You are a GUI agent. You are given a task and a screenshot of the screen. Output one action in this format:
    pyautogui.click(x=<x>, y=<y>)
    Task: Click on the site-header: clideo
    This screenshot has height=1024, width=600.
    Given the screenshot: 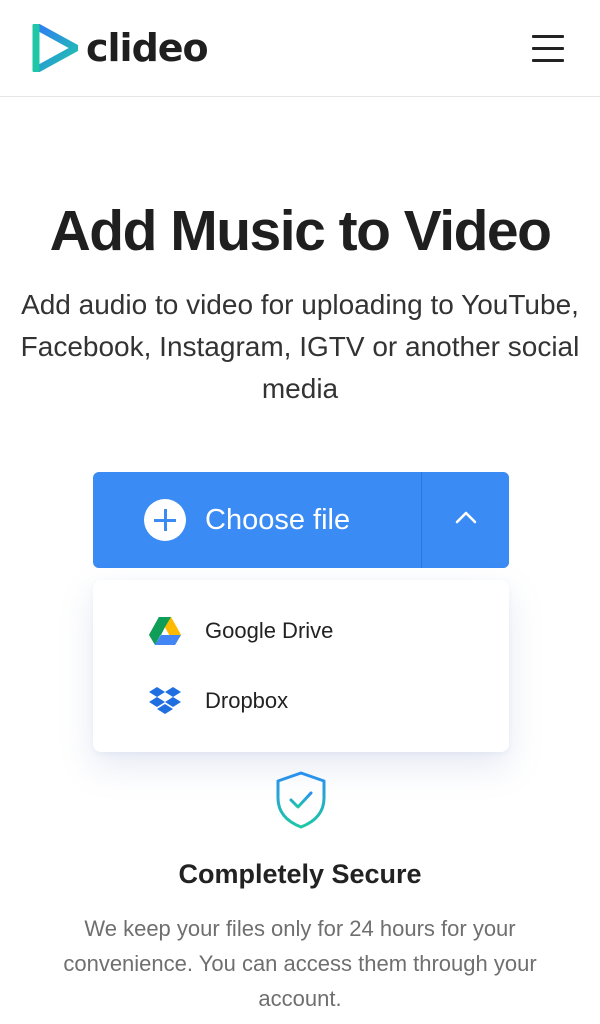 What is the action you would take?
    pyautogui.click(x=300, y=48)
    